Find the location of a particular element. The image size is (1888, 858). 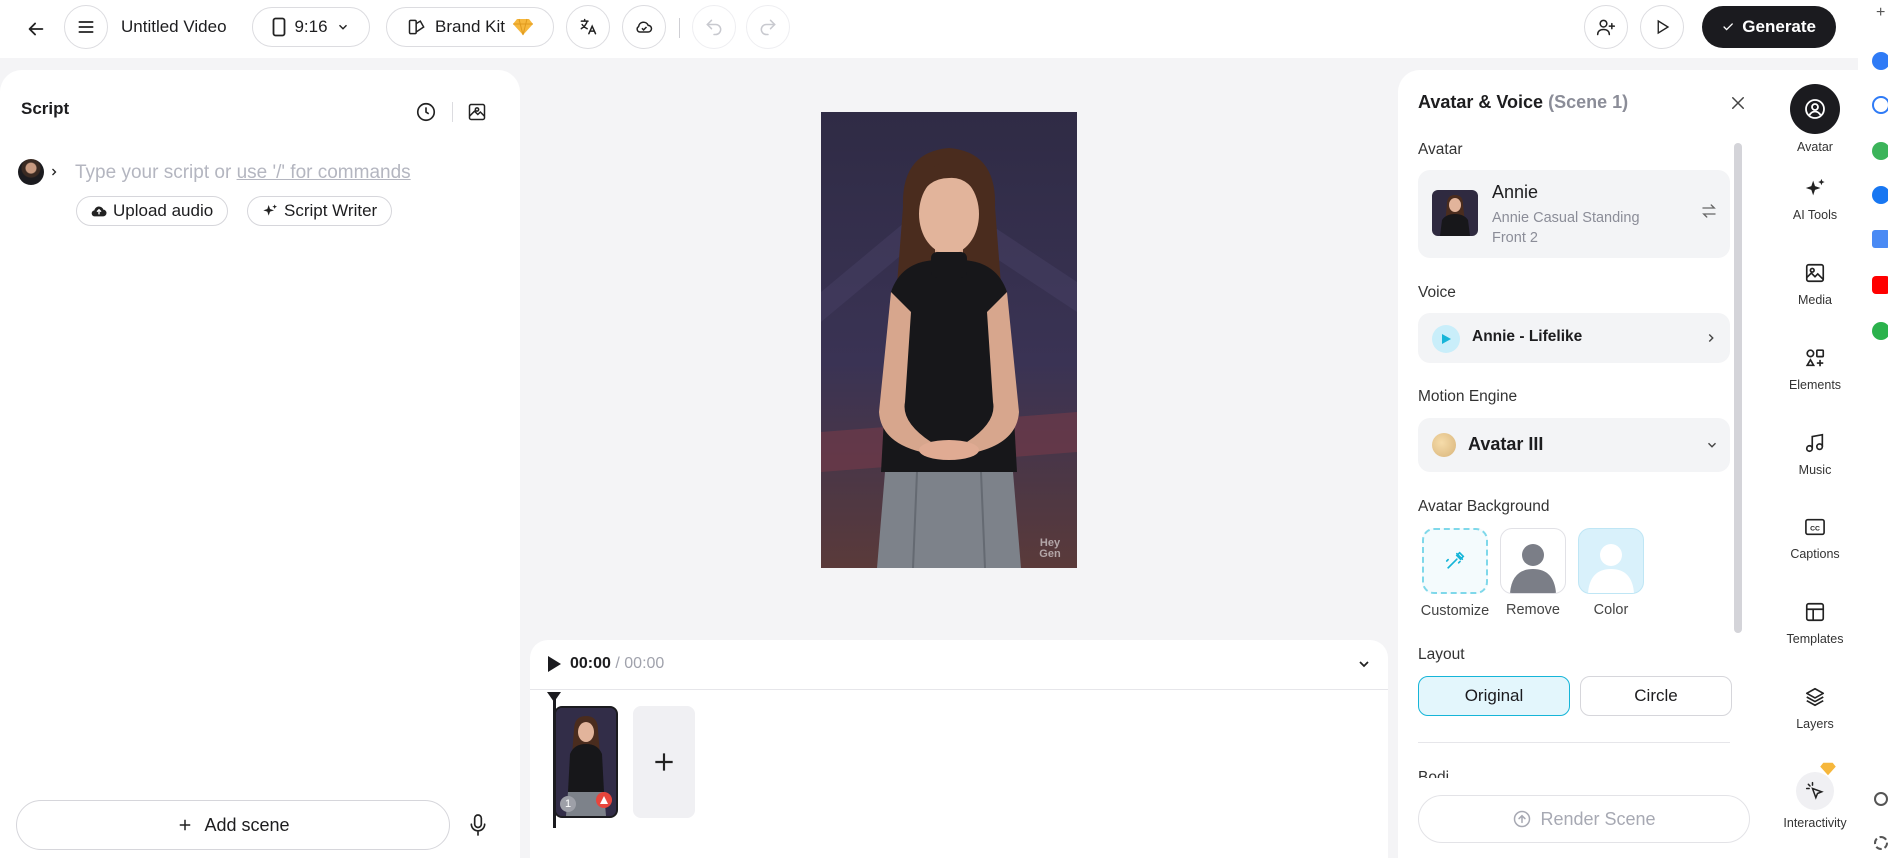

plus-icon is located at coordinates (664, 762).